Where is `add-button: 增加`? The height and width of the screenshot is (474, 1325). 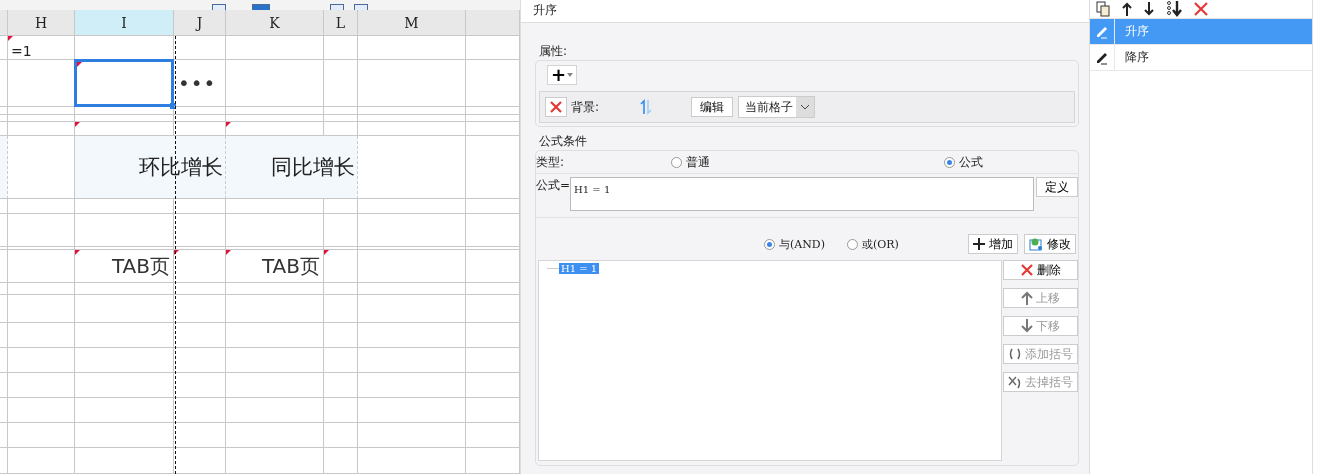 add-button: 增加 is located at coordinates (993, 244).